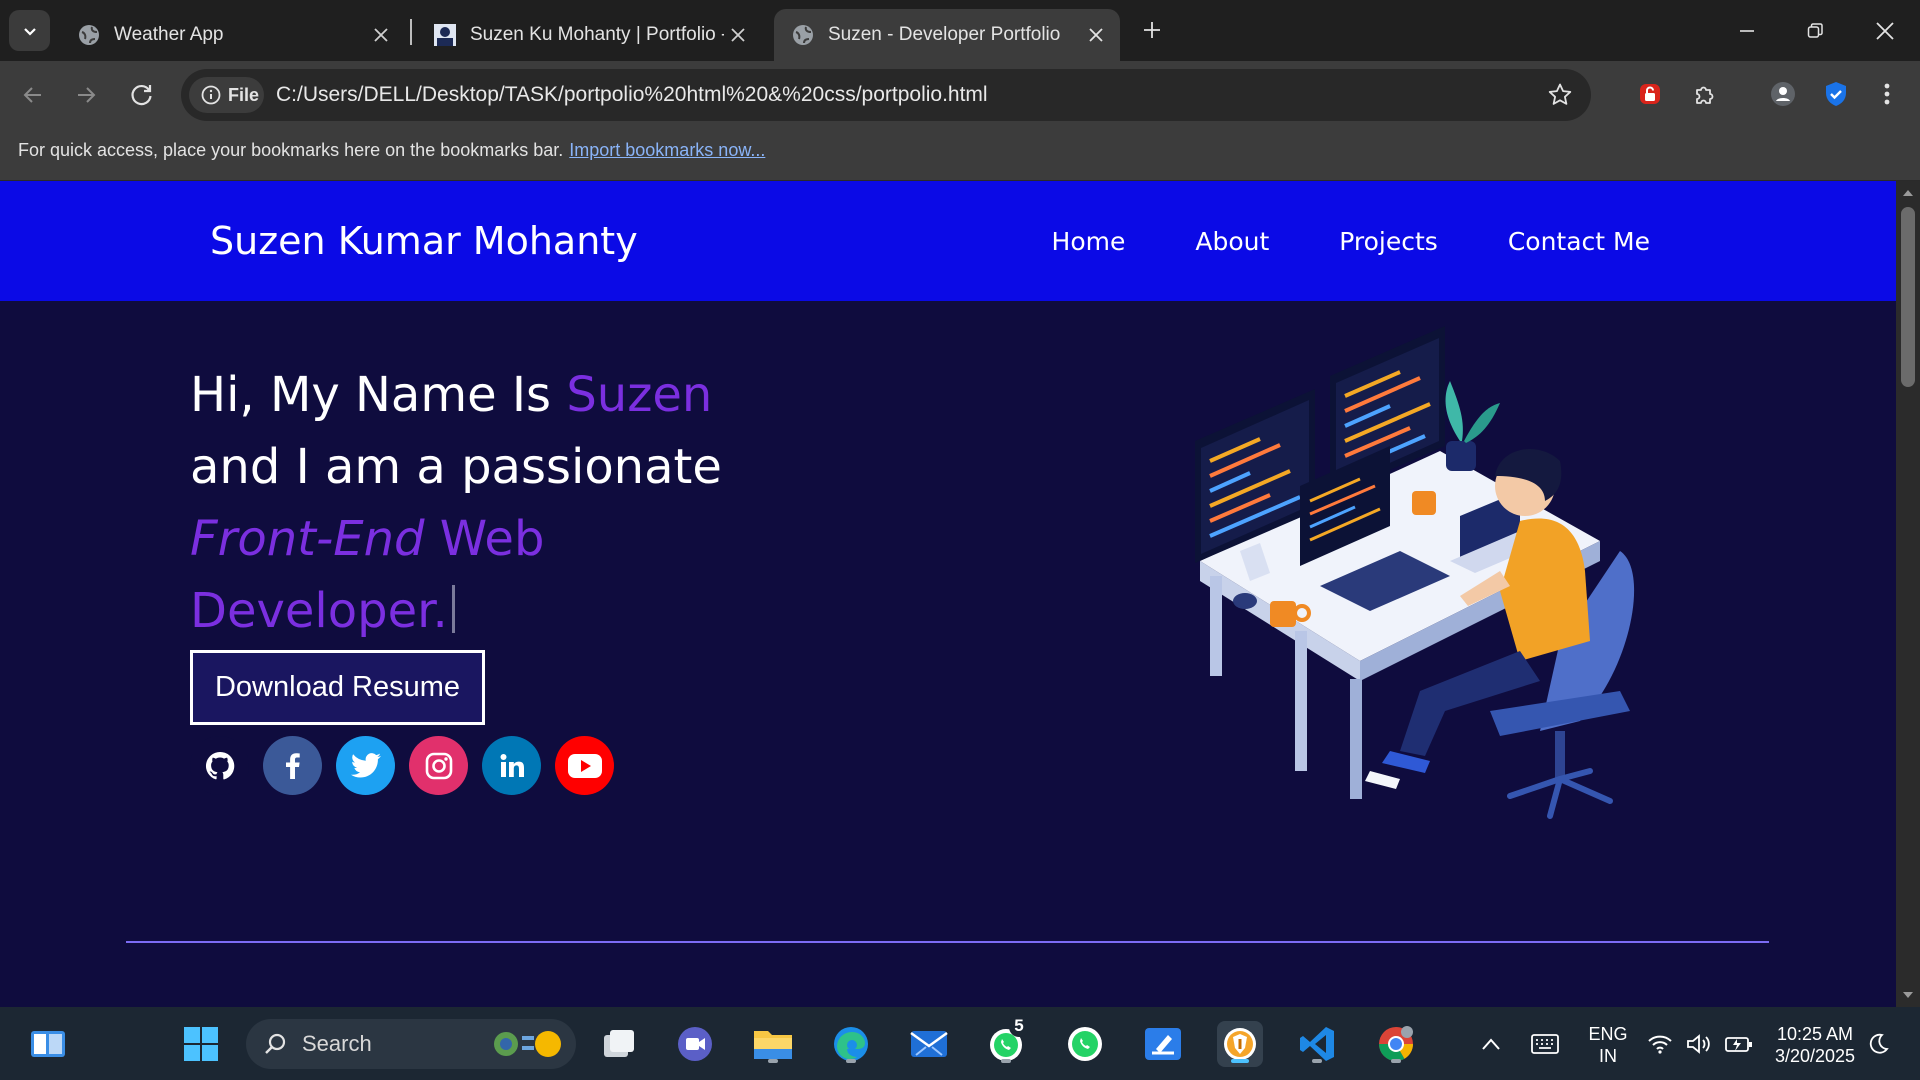 The width and height of the screenshot is (1920, 1080). Describe the element at coordinates (960, 1043) in the screenshot. I see `windows-taskbar: Search 5 ENG IN 10:25 AM 3/20/2025` at that location.